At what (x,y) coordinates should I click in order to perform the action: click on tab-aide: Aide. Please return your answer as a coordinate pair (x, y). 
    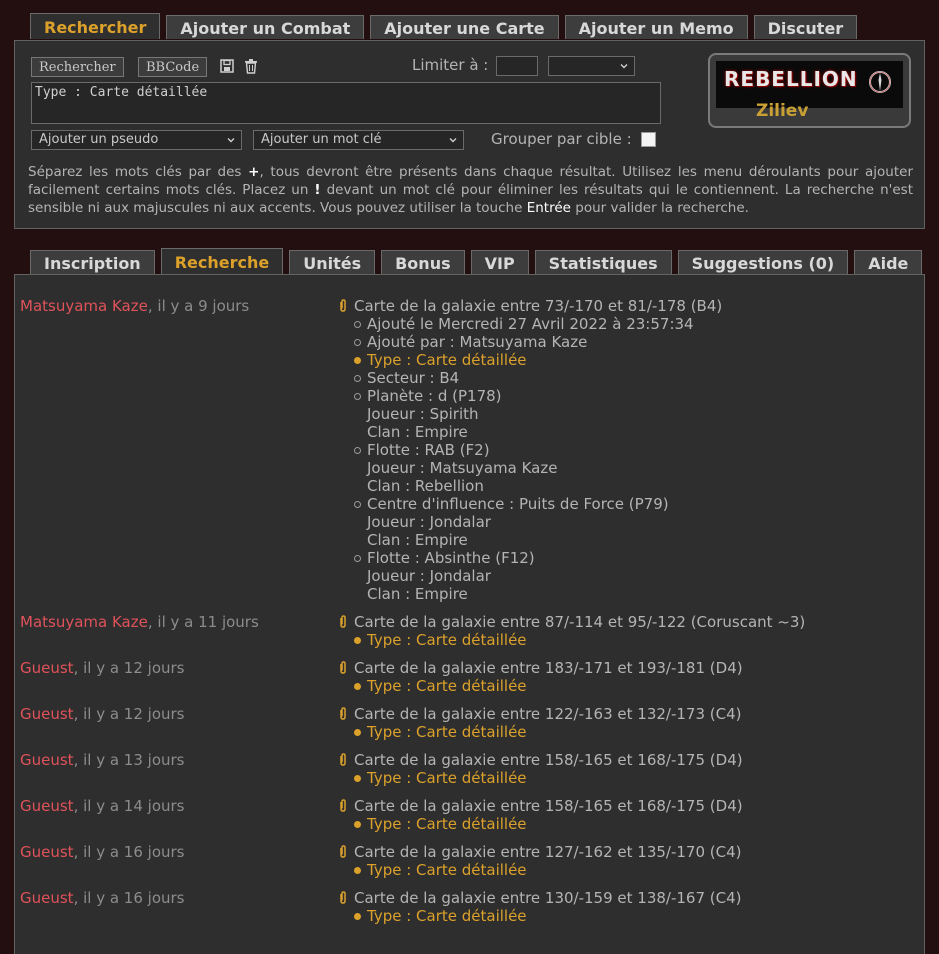
    Looking at the image, I should click on (888, 262).